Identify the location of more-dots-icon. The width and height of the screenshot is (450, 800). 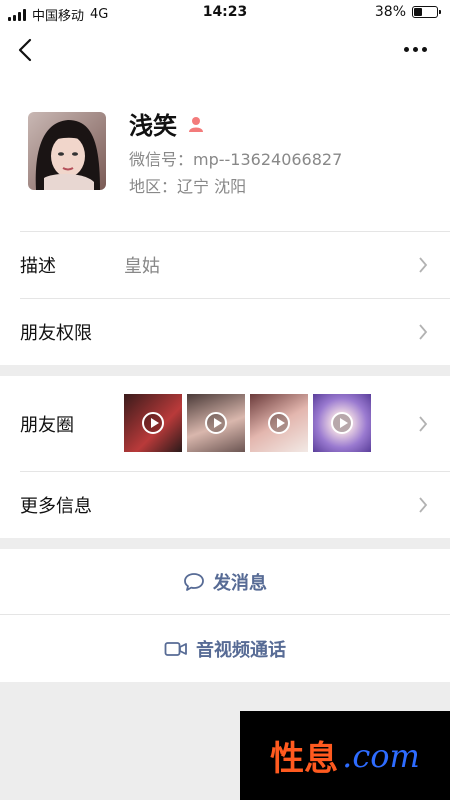
(406, 49).